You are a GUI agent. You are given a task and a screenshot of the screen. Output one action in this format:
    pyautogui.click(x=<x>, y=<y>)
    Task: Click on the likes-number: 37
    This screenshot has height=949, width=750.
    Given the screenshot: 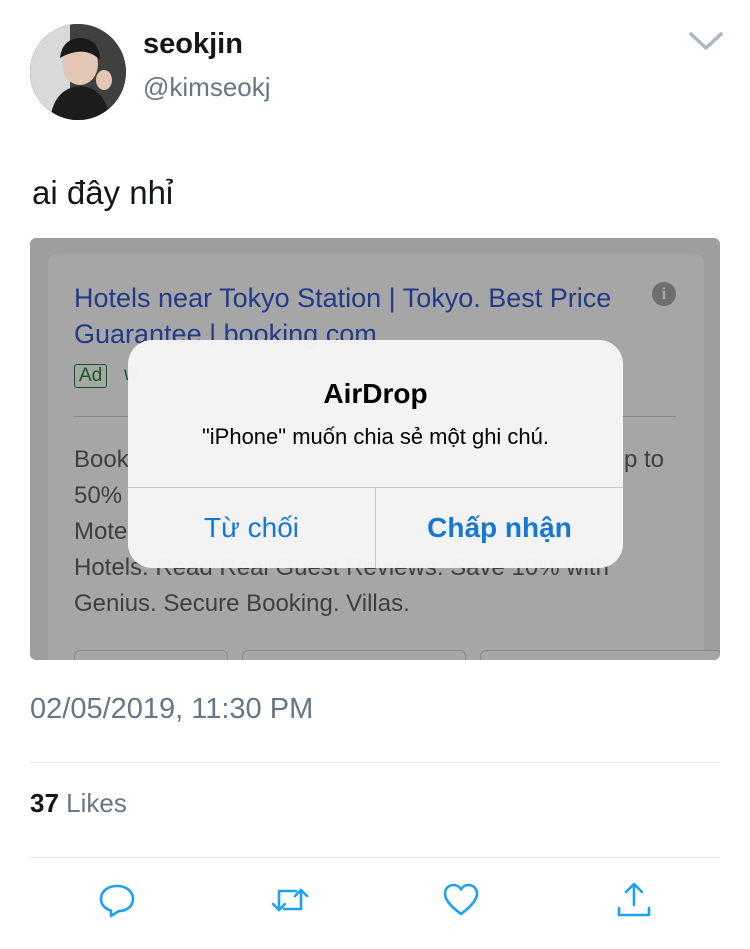 What is the action you would take?
    pyautogui.click(x=44, y=803)
    